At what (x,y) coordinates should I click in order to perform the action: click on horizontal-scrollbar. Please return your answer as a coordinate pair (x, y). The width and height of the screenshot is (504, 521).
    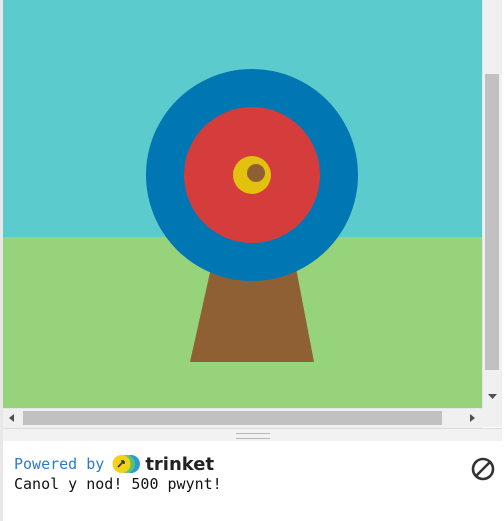
    Looking at the image, I should click on (242, 418).